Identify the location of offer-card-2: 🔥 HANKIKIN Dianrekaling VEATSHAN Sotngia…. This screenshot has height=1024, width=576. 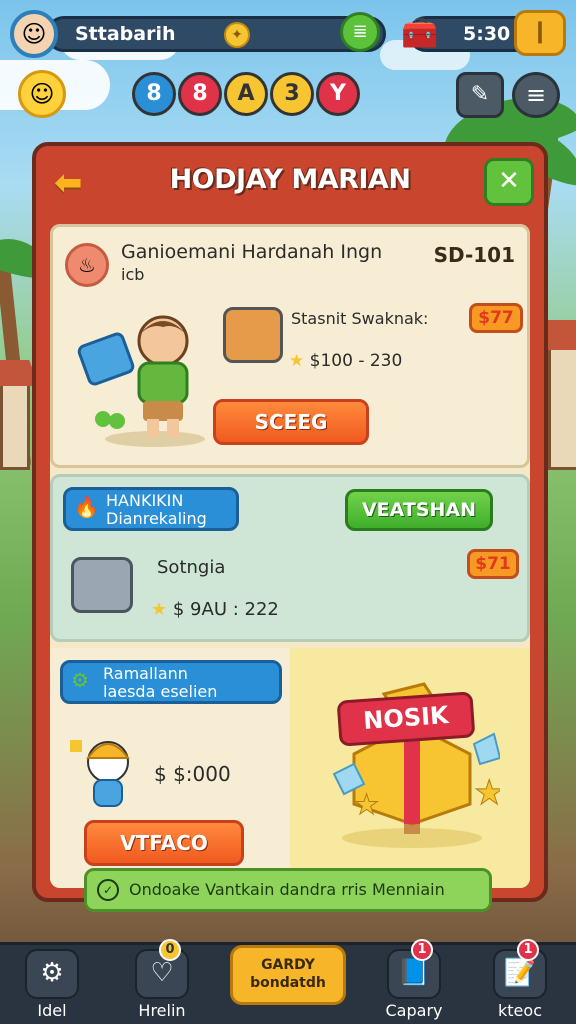
(290, 558).